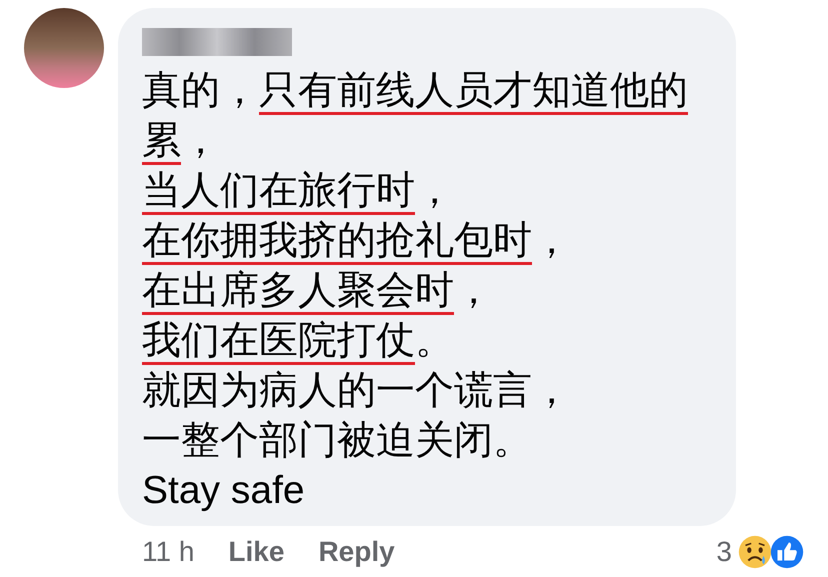 Image resolution: width=828 pixels, height=577 pixels. I want to click on comment-line: 在你拥我挤的抢礼包时，, so click(428, 241).